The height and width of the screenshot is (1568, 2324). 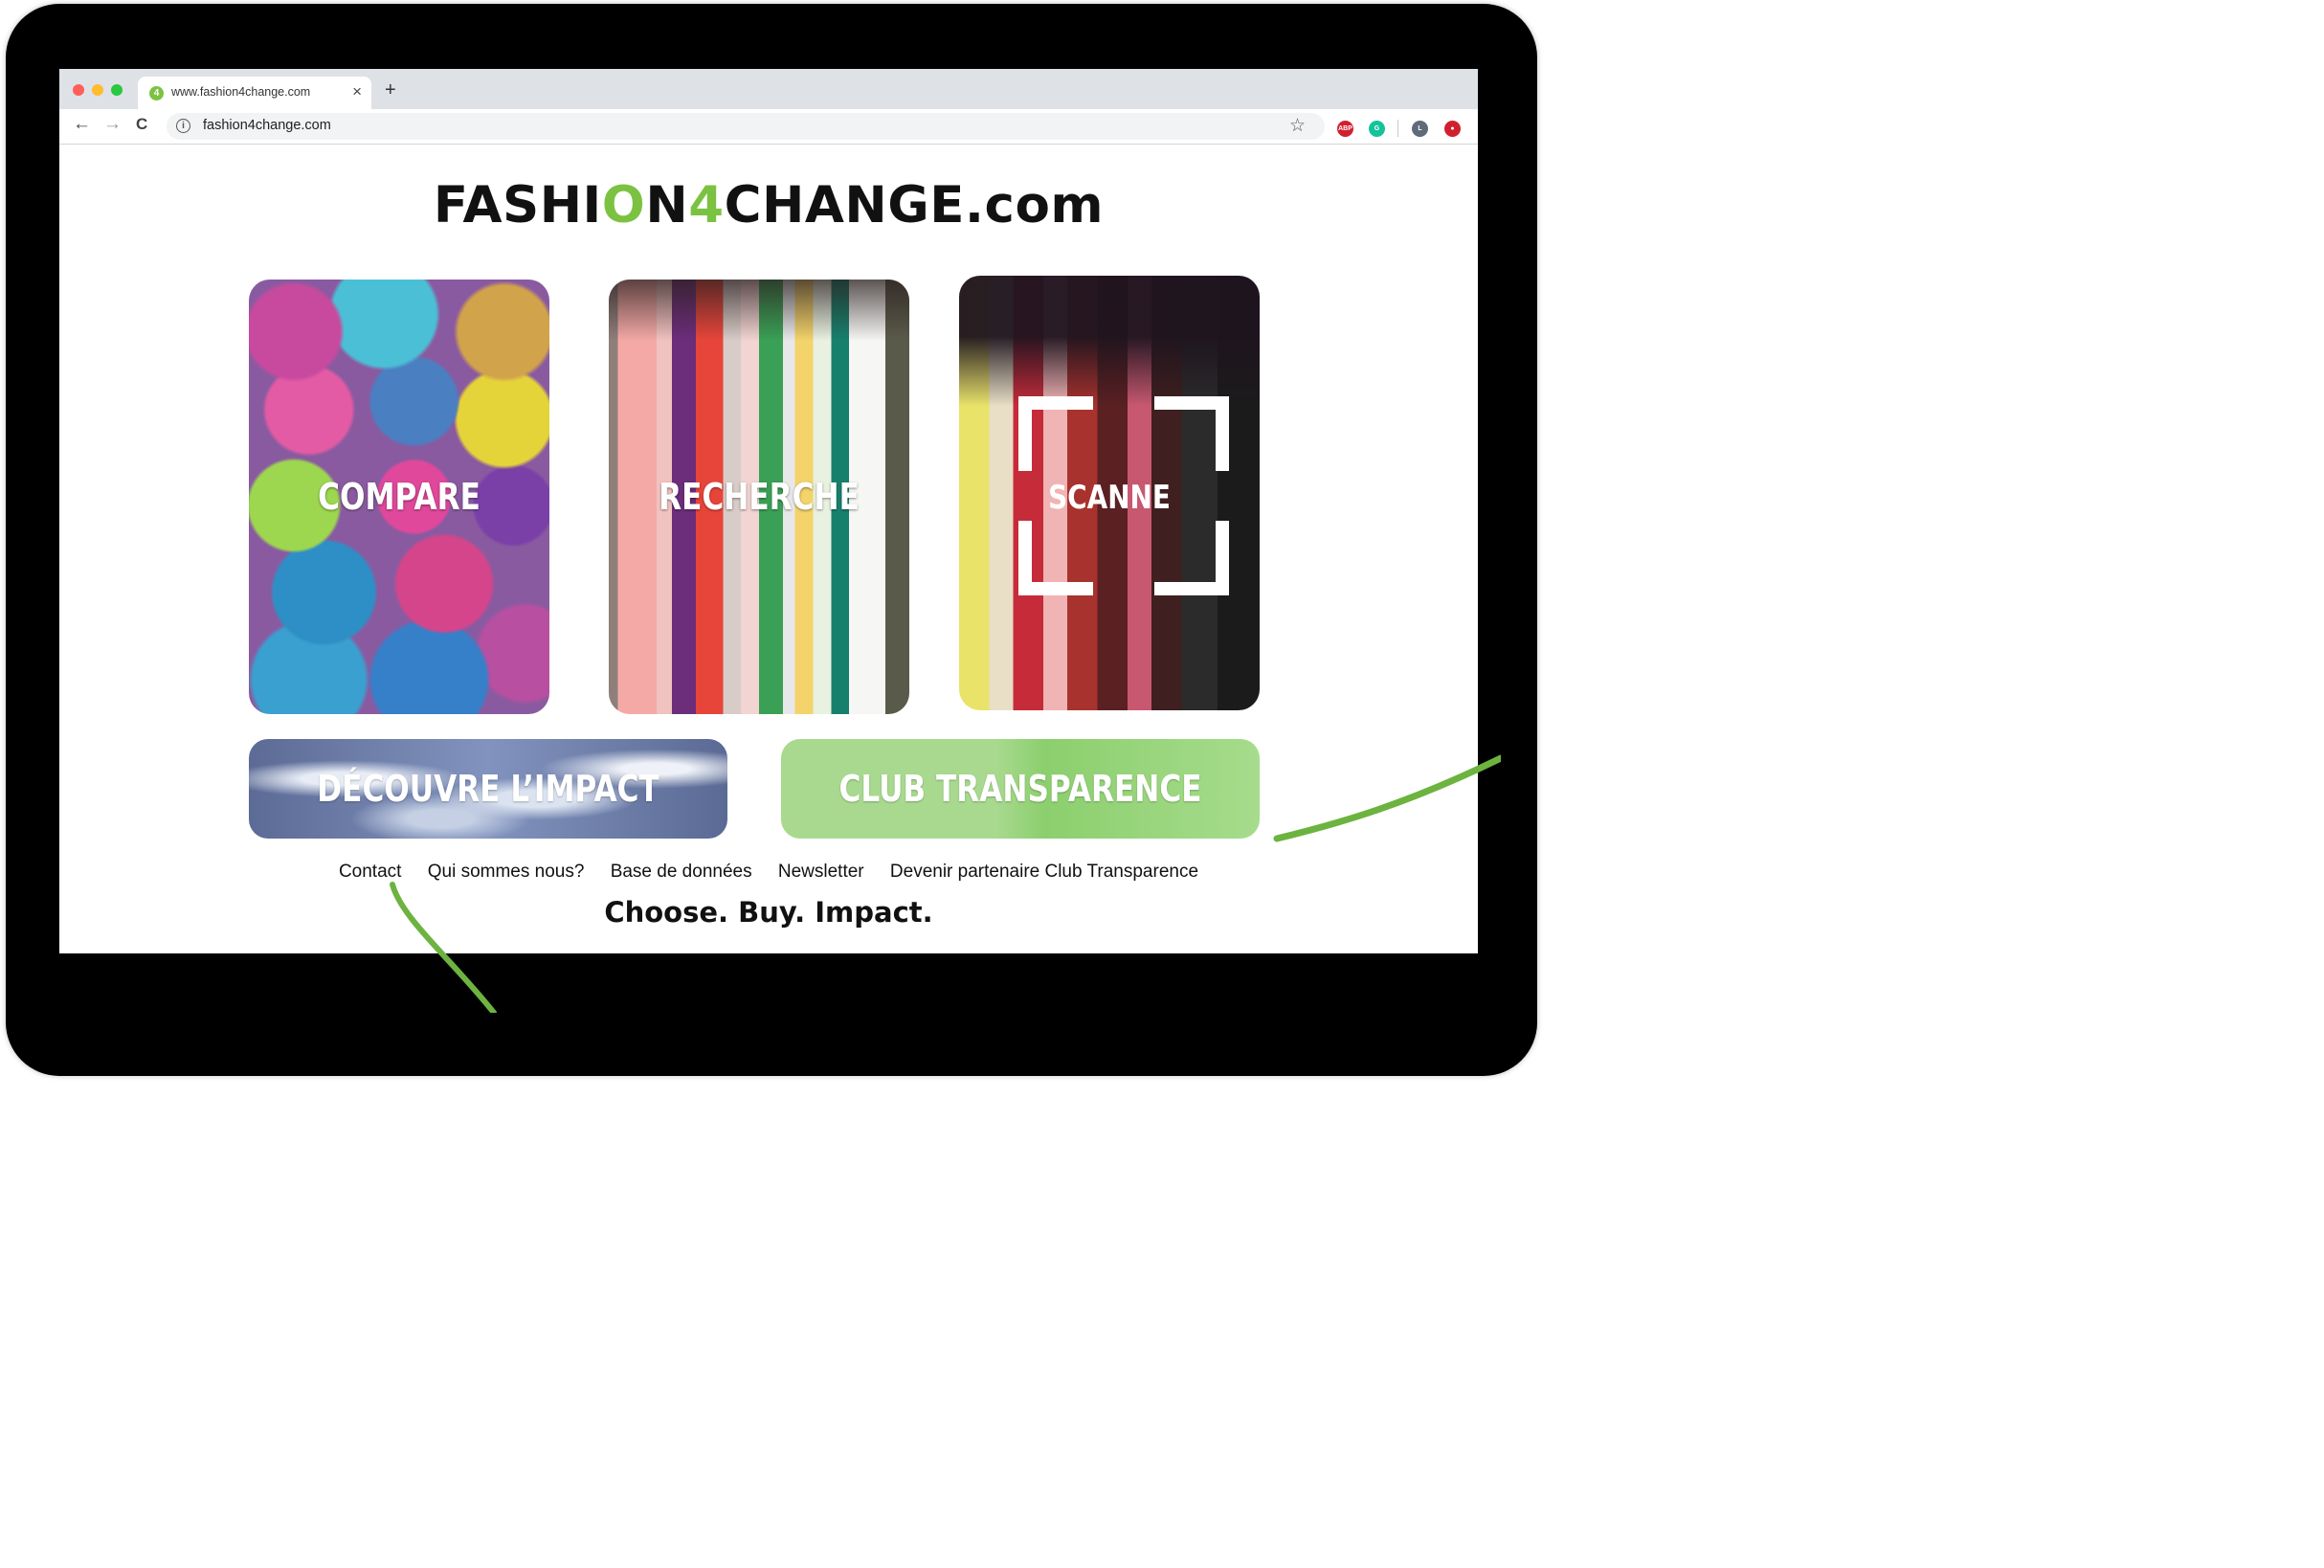 What do you see at coordinates (1397, 128) in the screenshot?
I see `toolbar-divider` at bounding box center [1397, 128].